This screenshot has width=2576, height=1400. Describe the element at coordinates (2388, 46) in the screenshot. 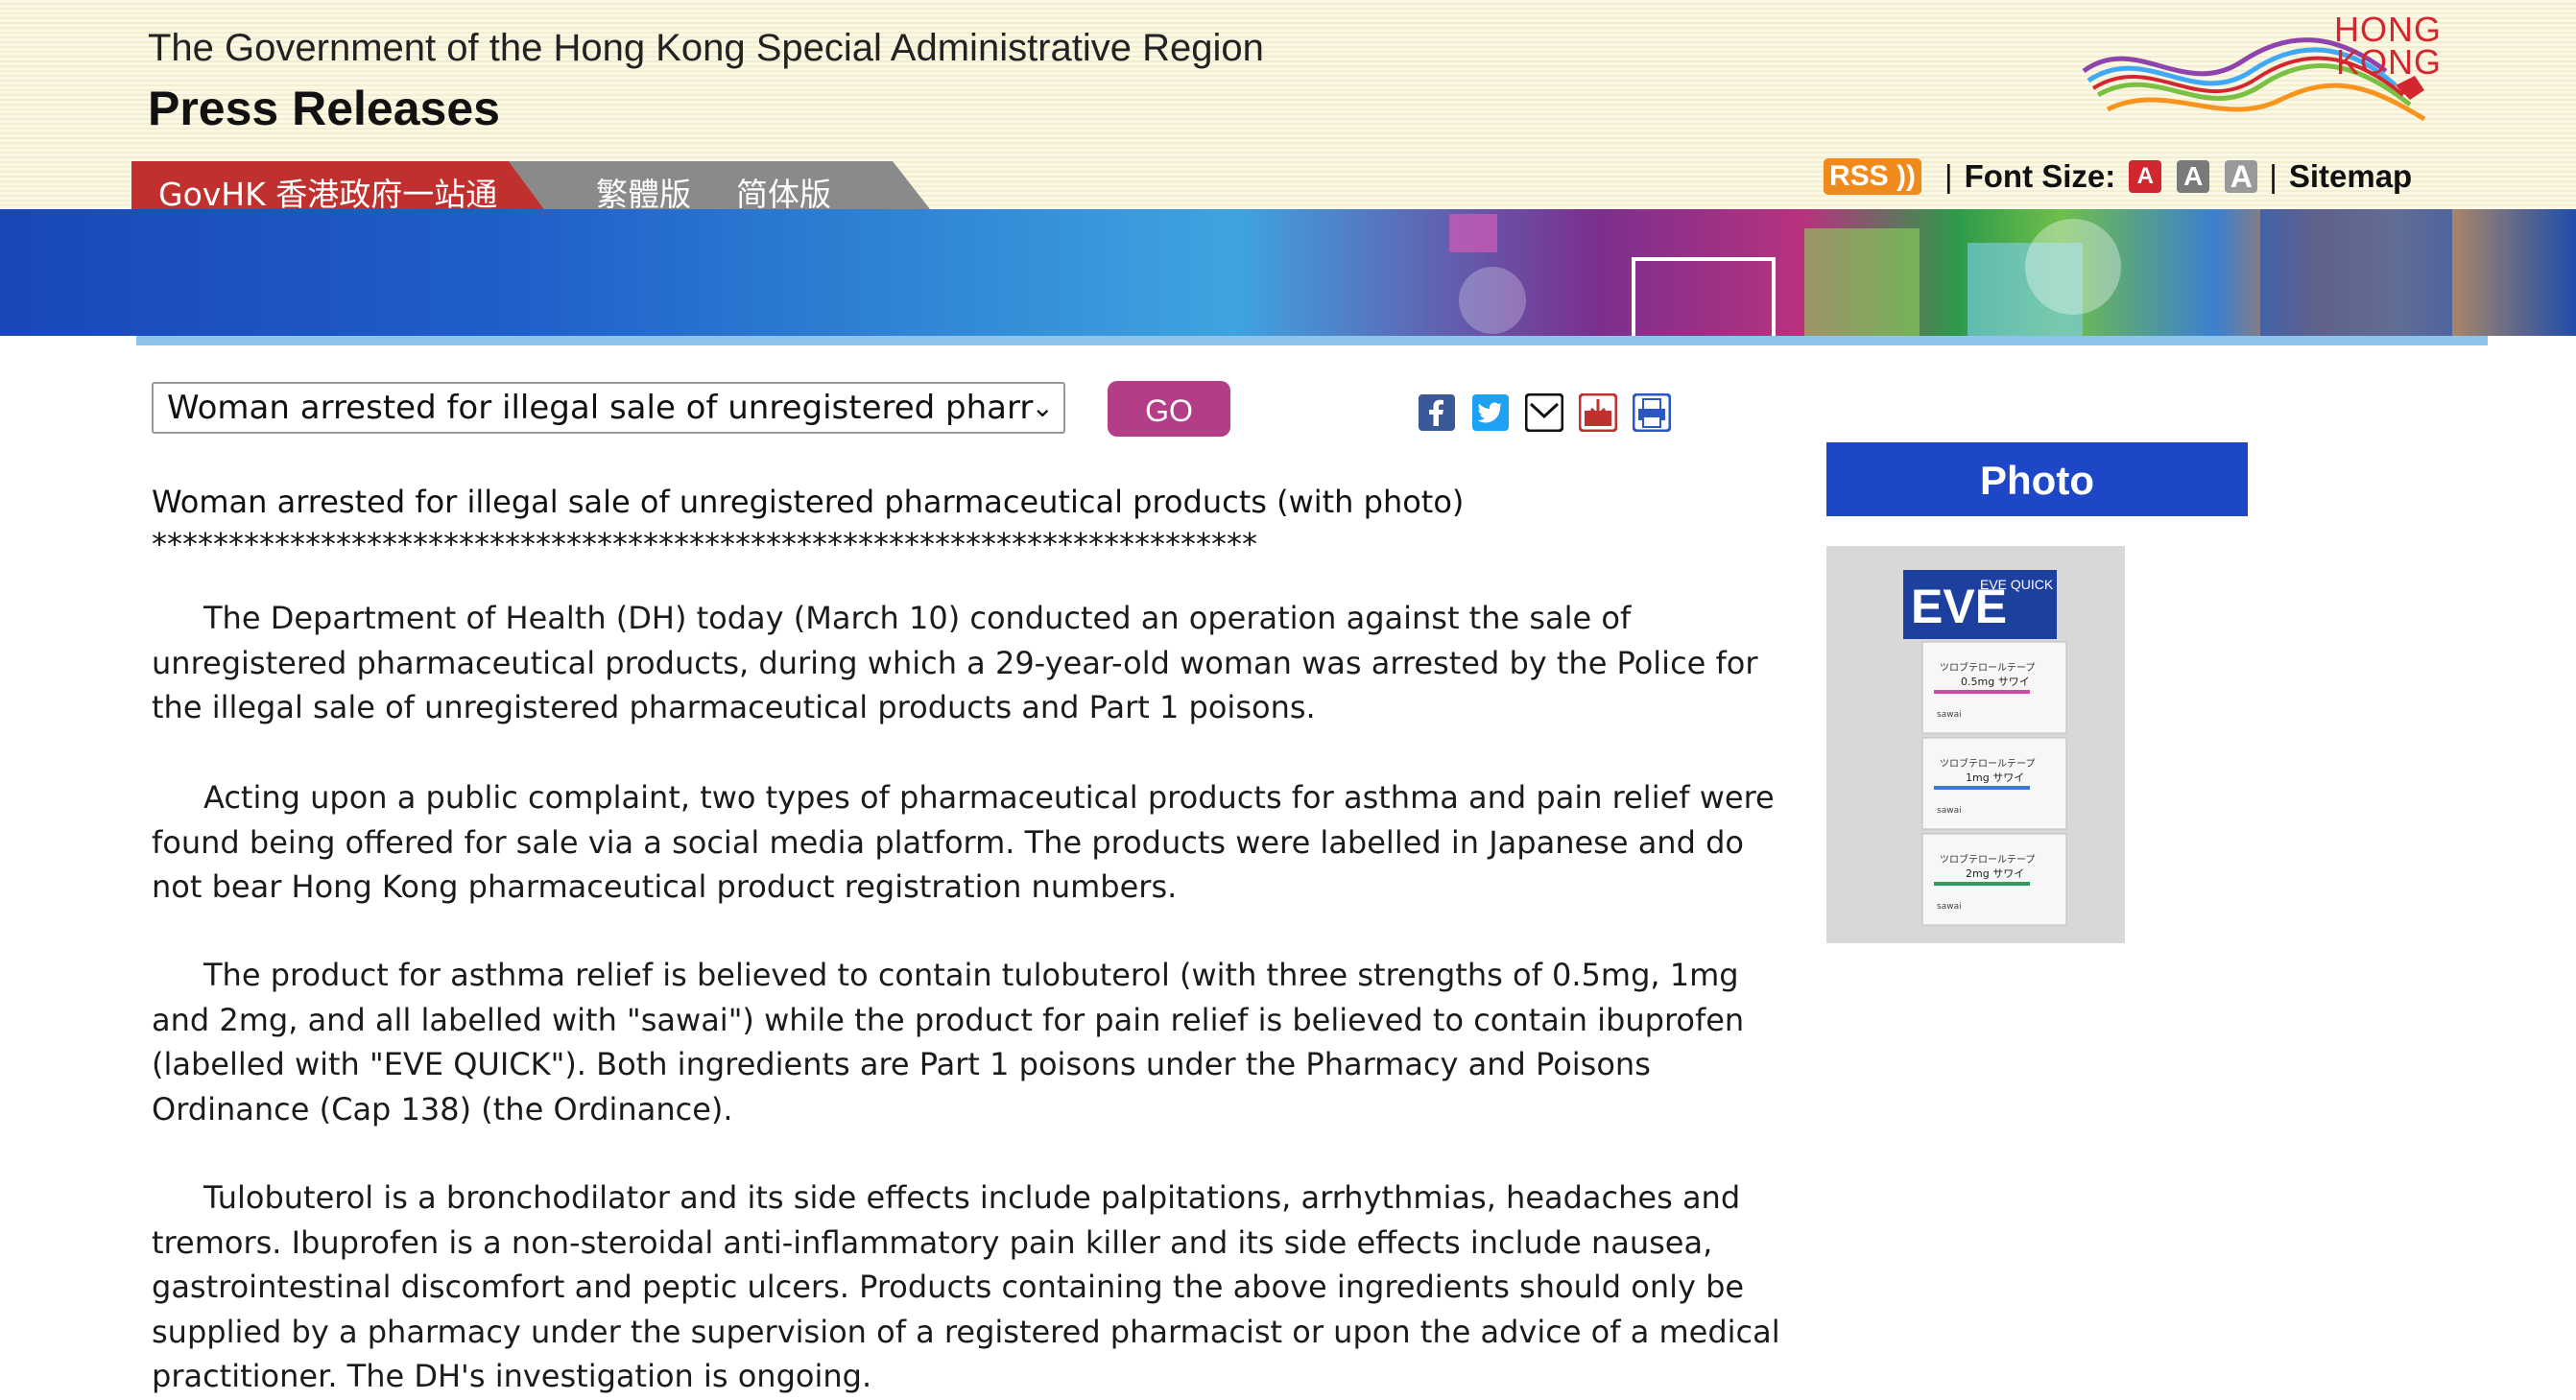

I see `hong-kong-wordmark: HONG KONG` at that location.